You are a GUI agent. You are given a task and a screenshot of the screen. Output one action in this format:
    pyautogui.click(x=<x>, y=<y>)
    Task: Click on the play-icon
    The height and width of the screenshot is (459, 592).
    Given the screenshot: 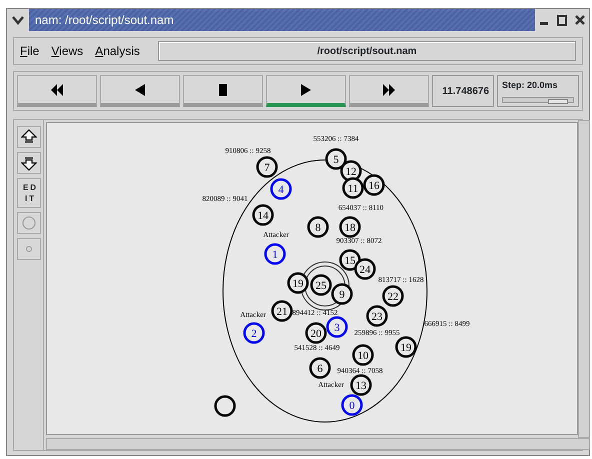 What is the action you would take?
    pyautogui.click(x=306, y=89)
    